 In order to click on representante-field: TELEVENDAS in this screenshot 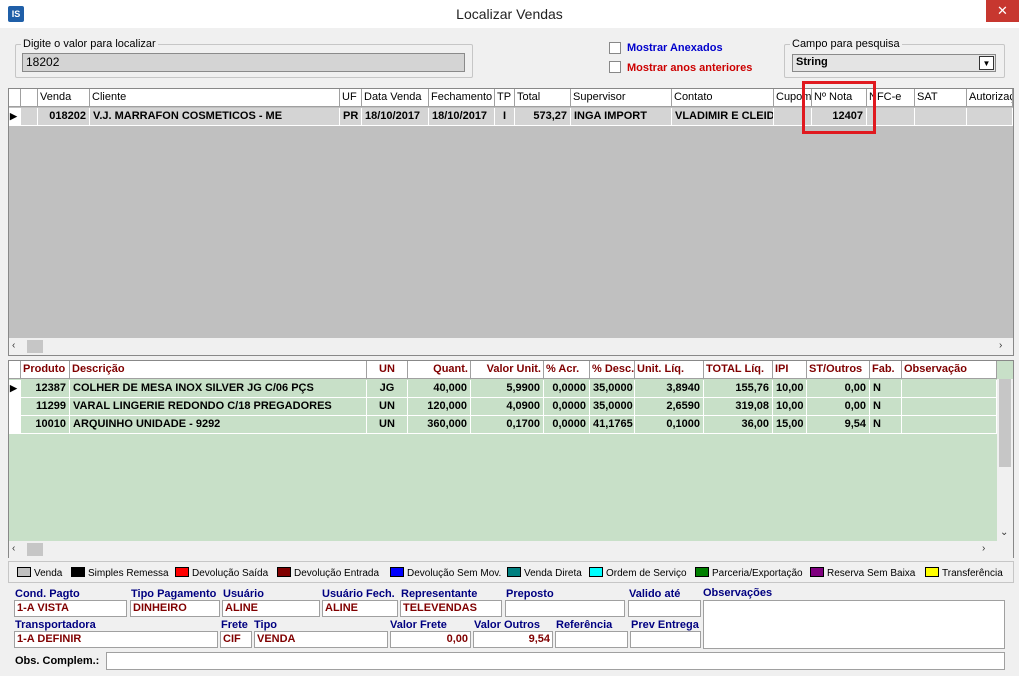, I will do `click(451, 608)`.